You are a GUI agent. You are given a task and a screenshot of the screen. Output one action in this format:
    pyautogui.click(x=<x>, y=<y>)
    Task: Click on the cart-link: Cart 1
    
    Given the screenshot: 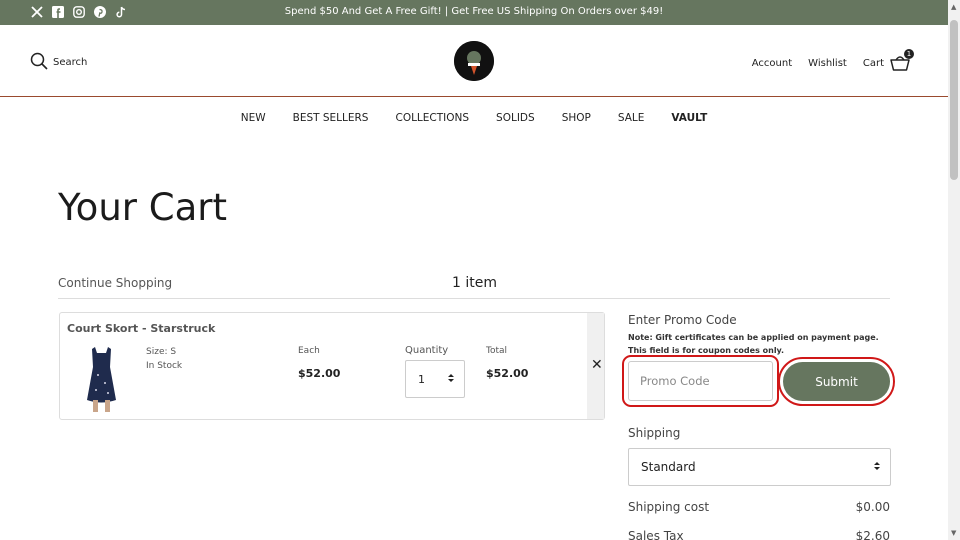 What is the action you would take?
    pyautogui.click(x=888, y=60)
    